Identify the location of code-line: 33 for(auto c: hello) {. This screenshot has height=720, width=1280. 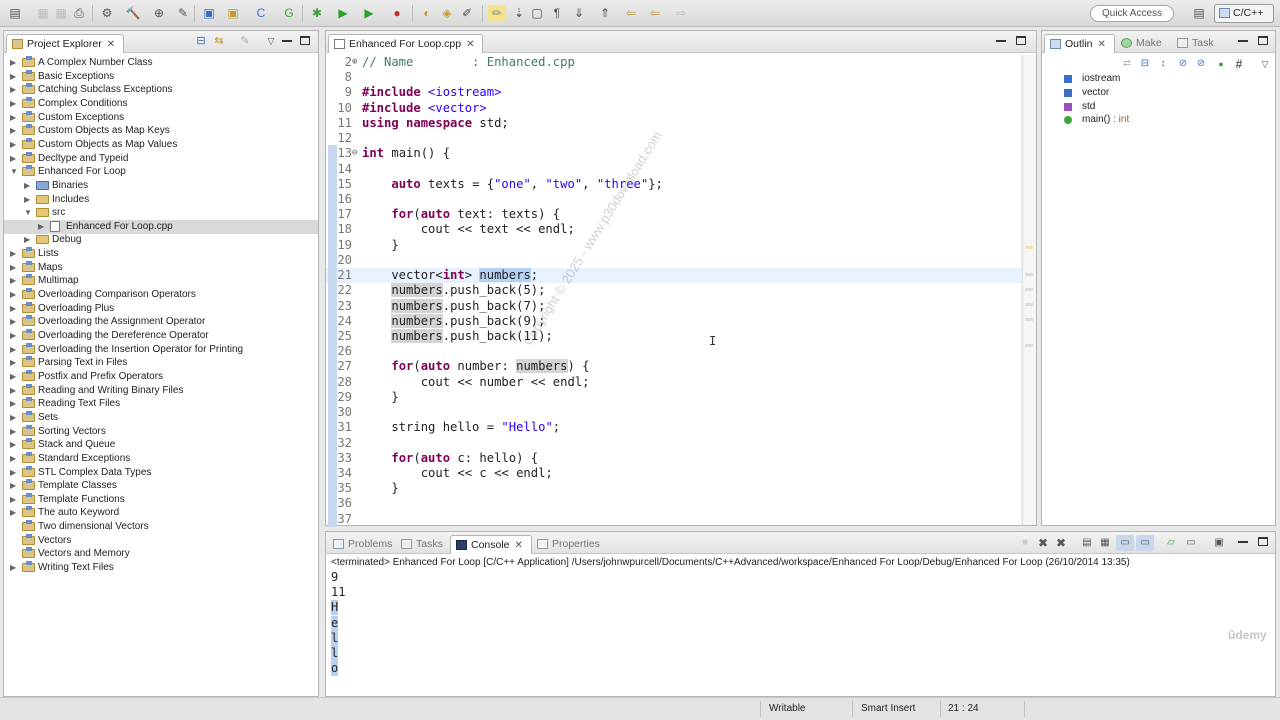
(681, 458).